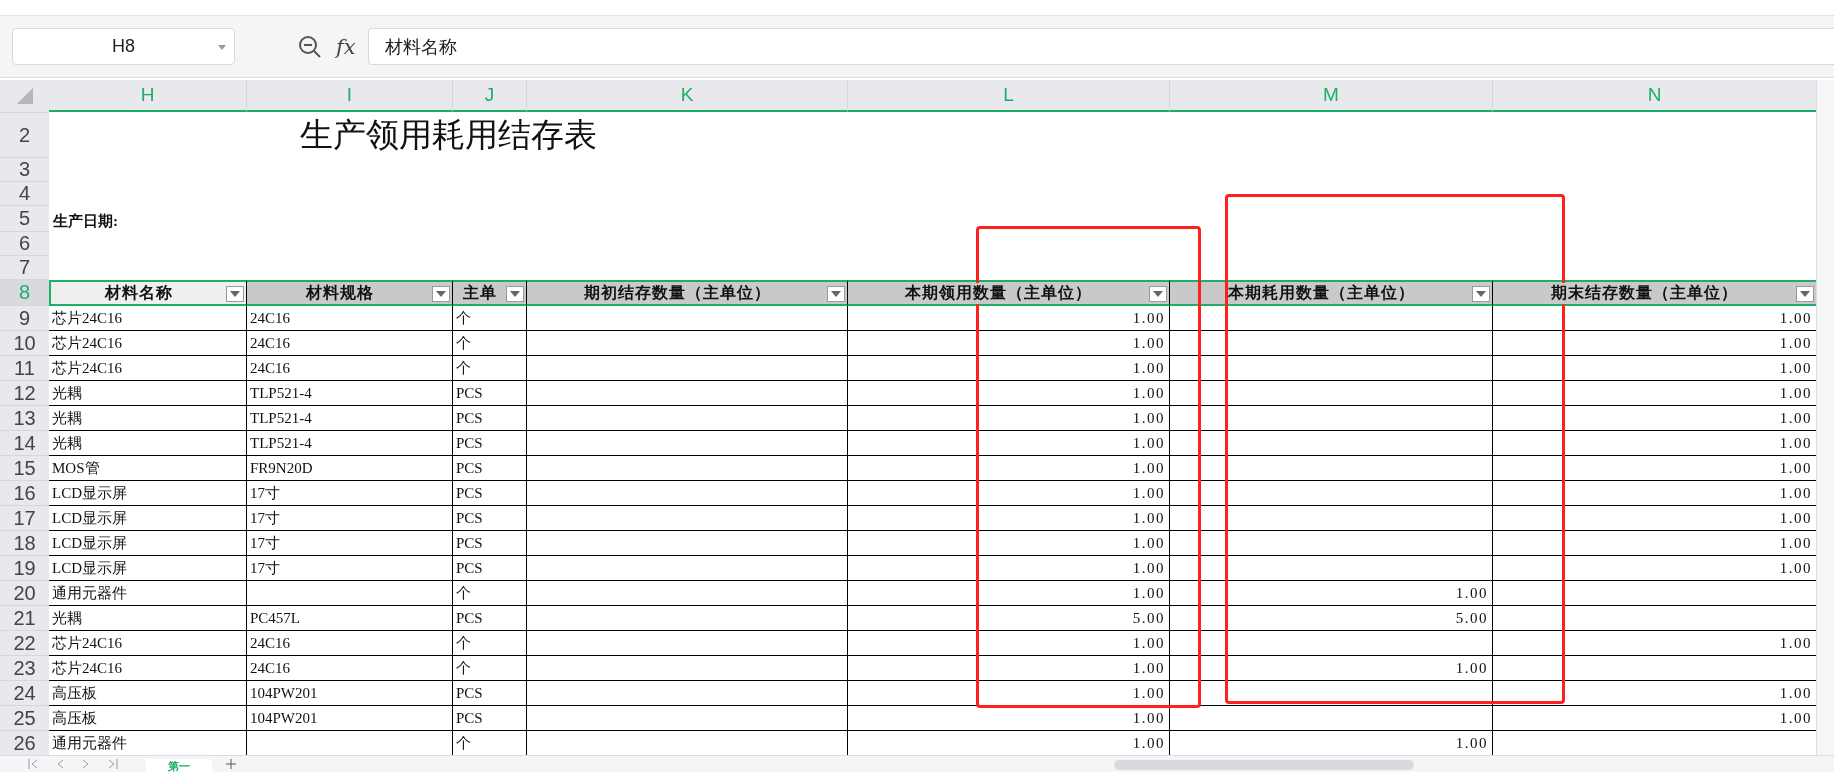 The width and height of the screenshot is (1834, 773). I want to click on row-header: 4, so click(24, 194).